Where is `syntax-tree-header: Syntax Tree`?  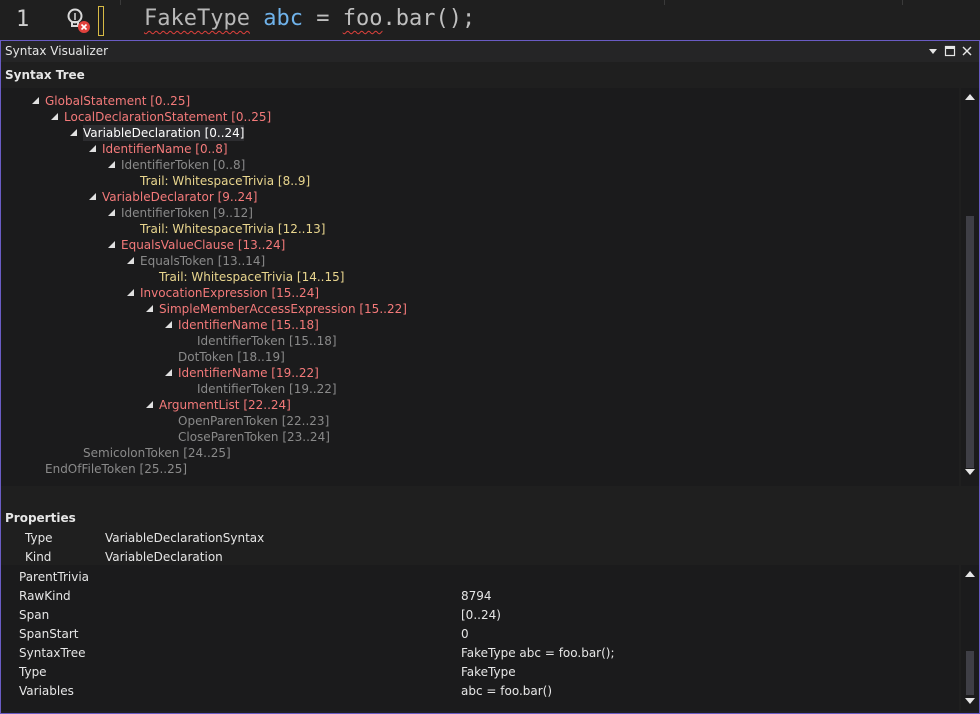
syntax-tree-header: Syntax Tree is located at coordinates (490, 75).